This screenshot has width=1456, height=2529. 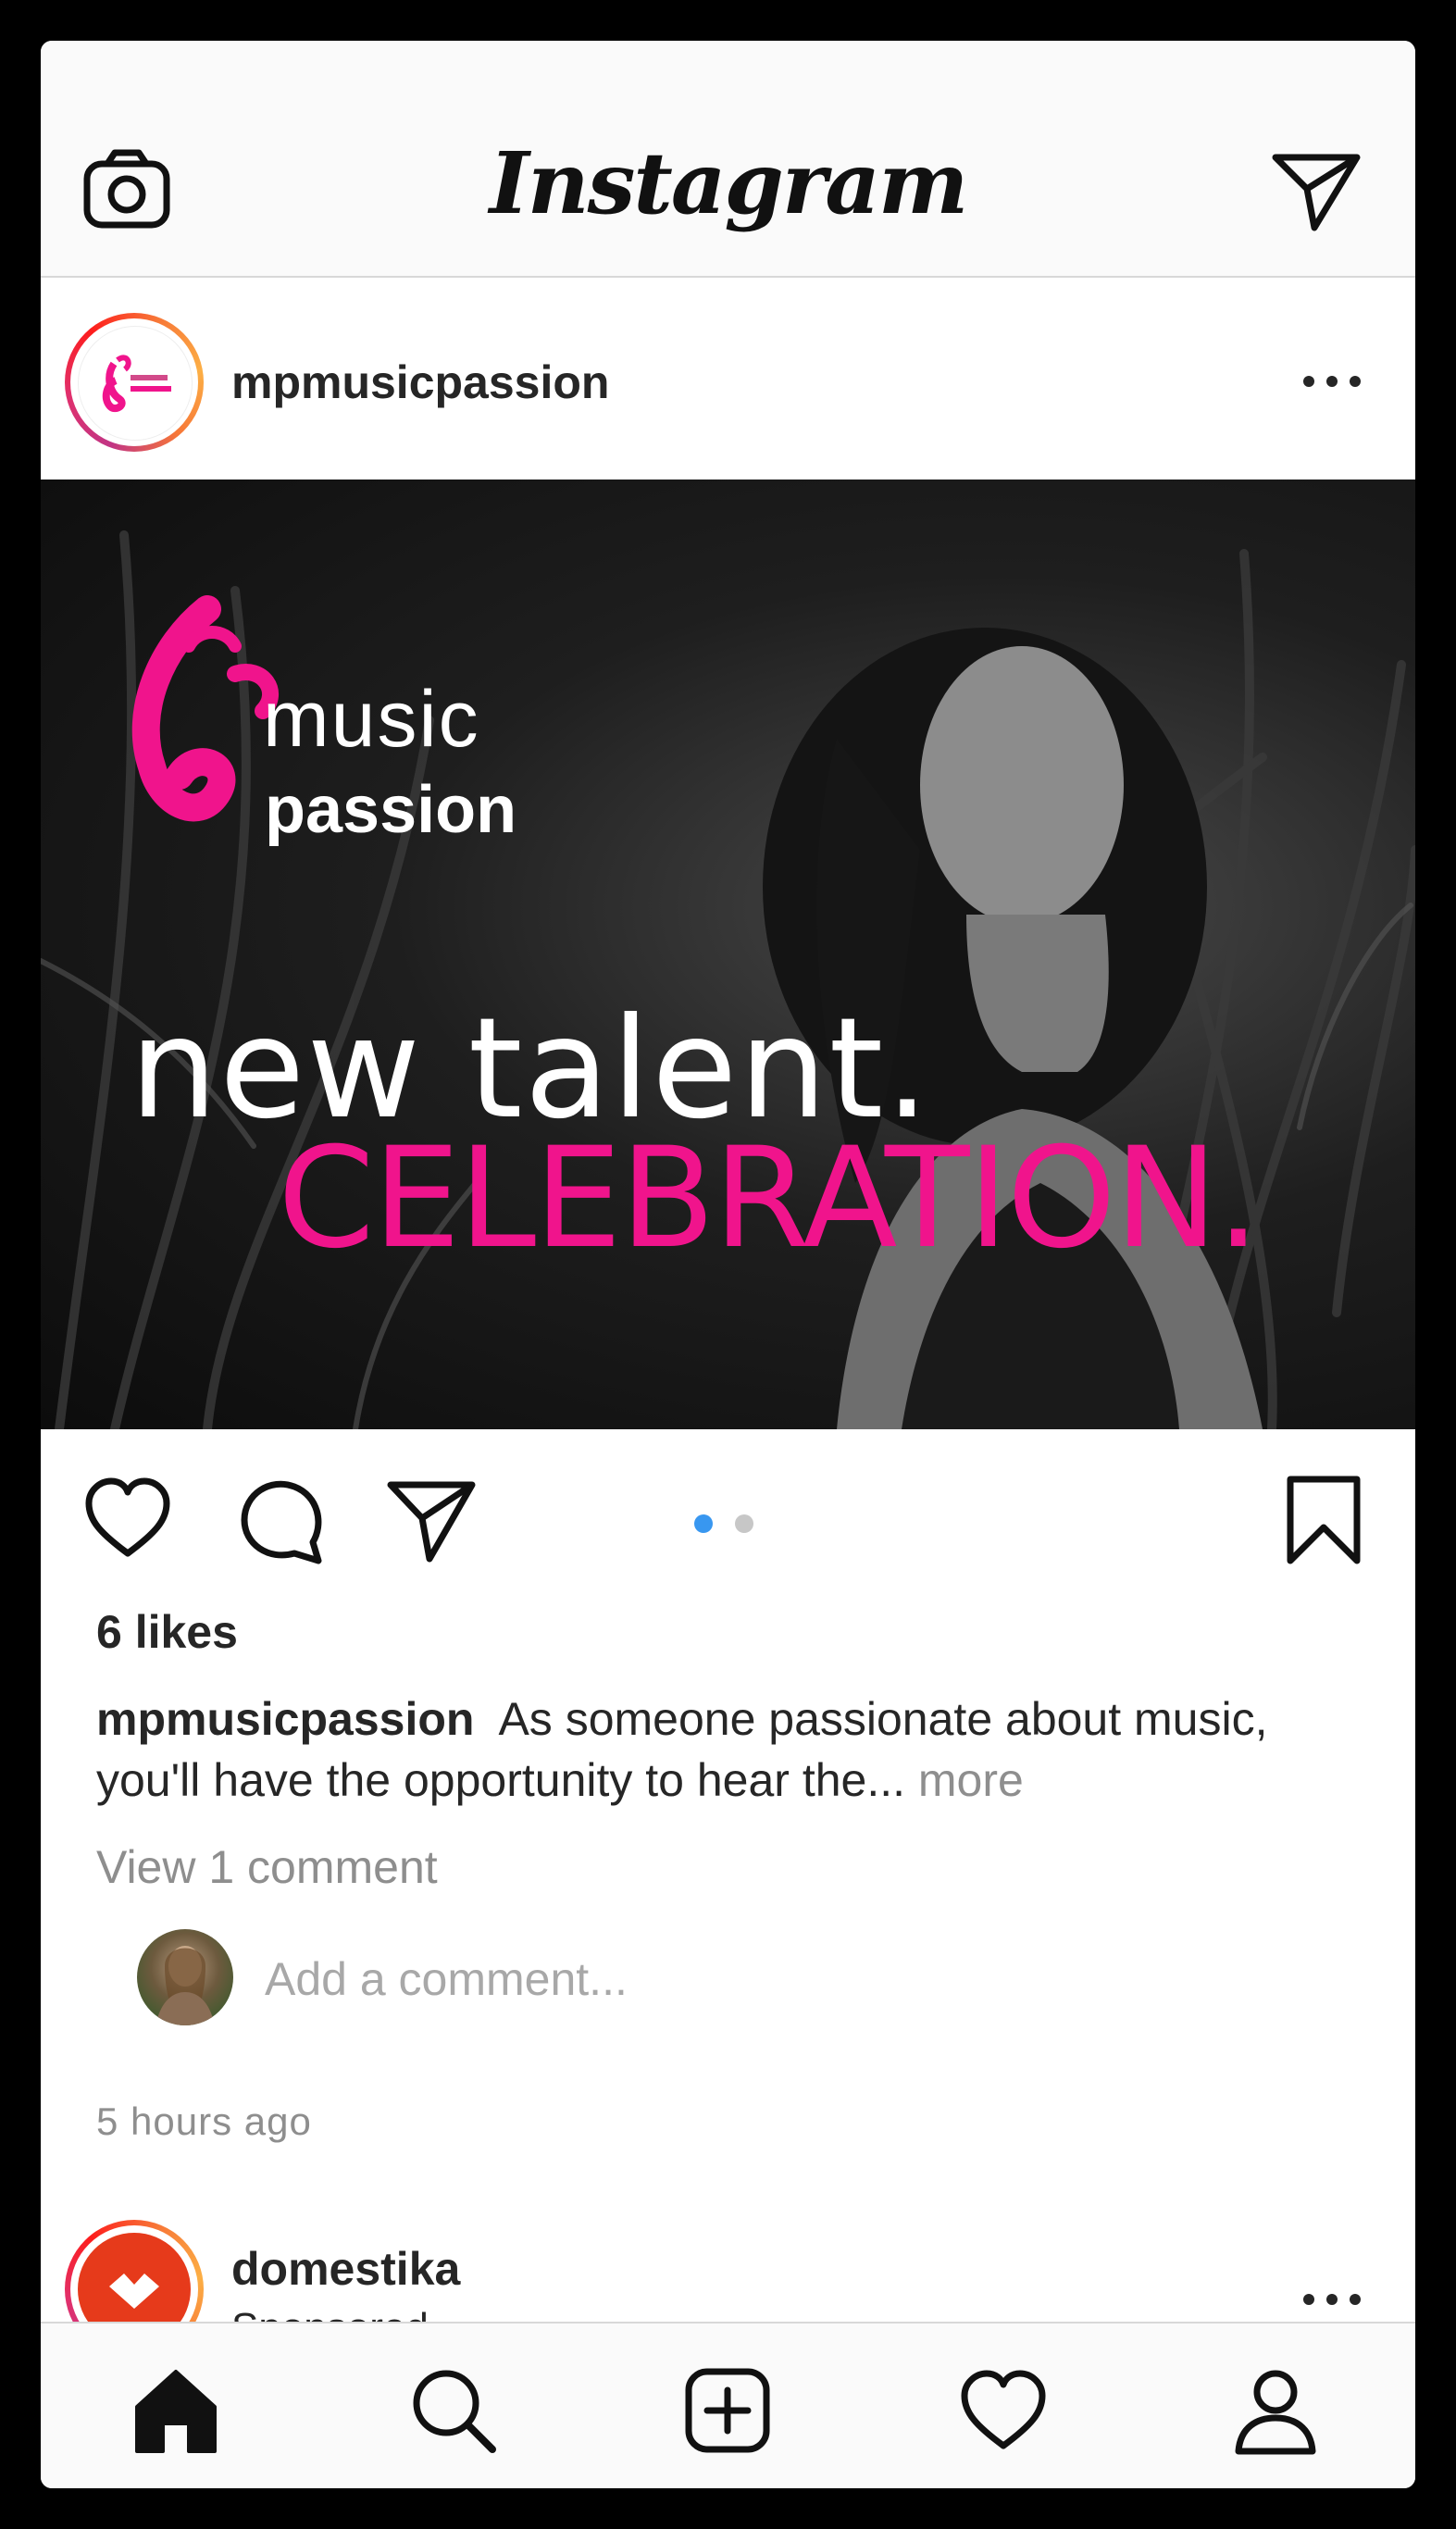 I want to click on post-action-bar, so click(x=728, y=1509).